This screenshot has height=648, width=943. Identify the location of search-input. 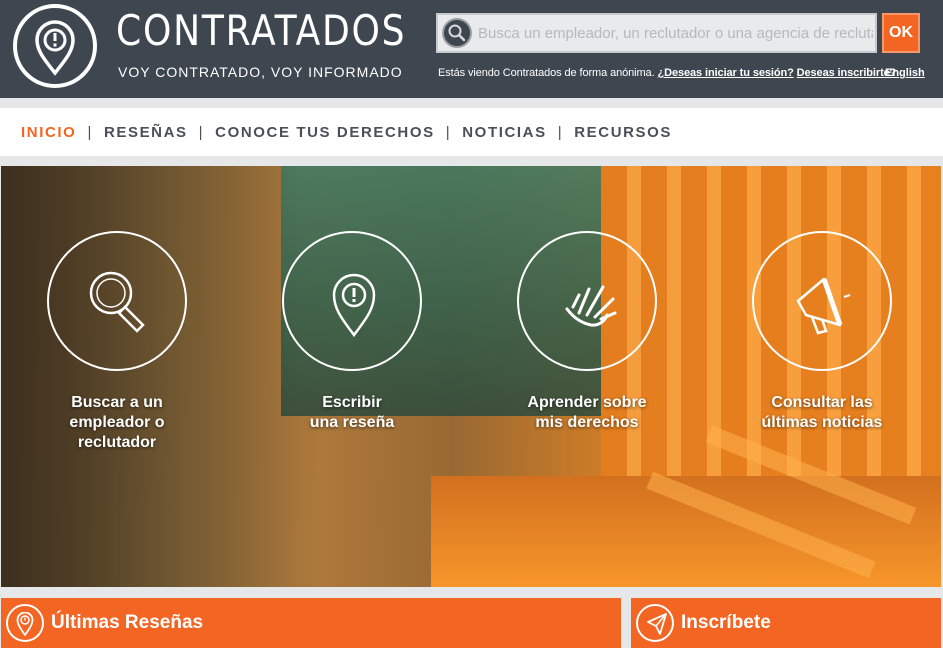
(675, 33).